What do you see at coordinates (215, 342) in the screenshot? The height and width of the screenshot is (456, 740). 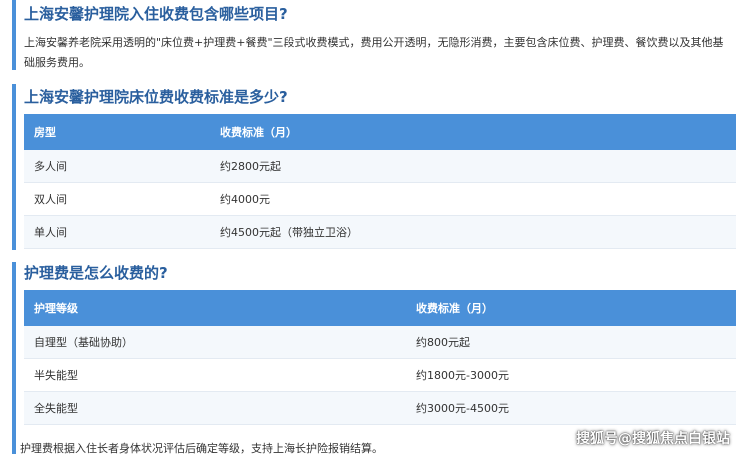 I see `care-level-cell: 自理型（基础协助）` at bounding box center [215, 342].